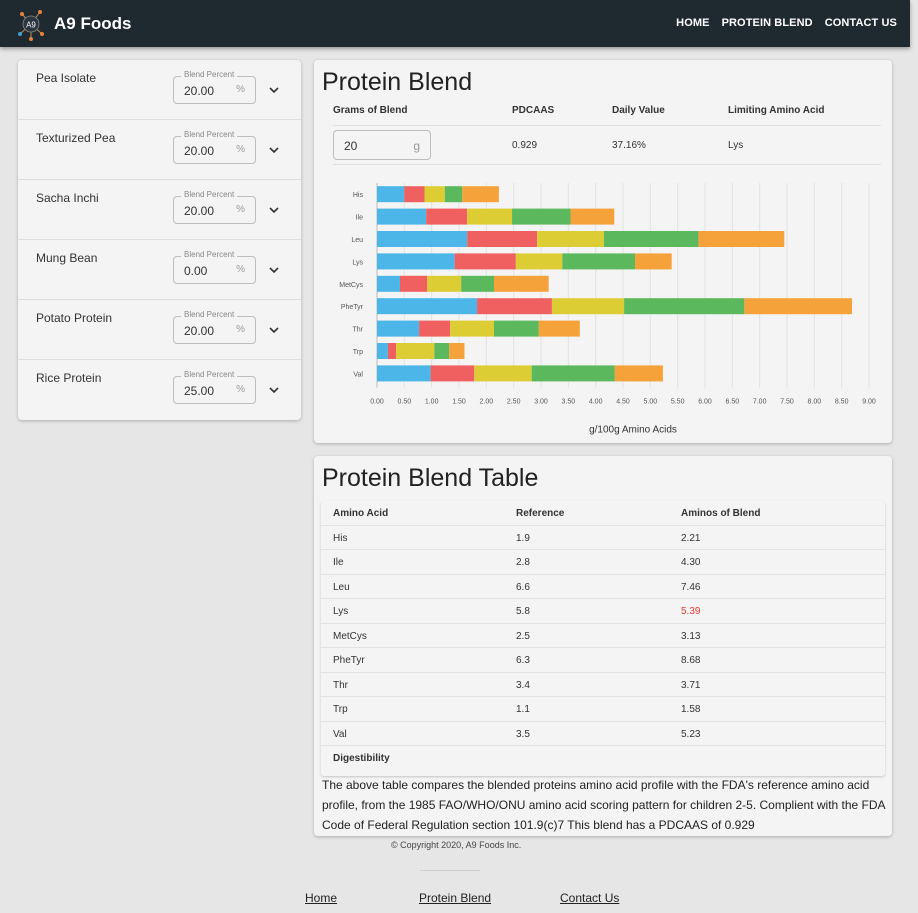 Image resolution: width=918 pixels, height=913 pixels. I want to click on digestibility-label: Digestibility, so click(361, 758).